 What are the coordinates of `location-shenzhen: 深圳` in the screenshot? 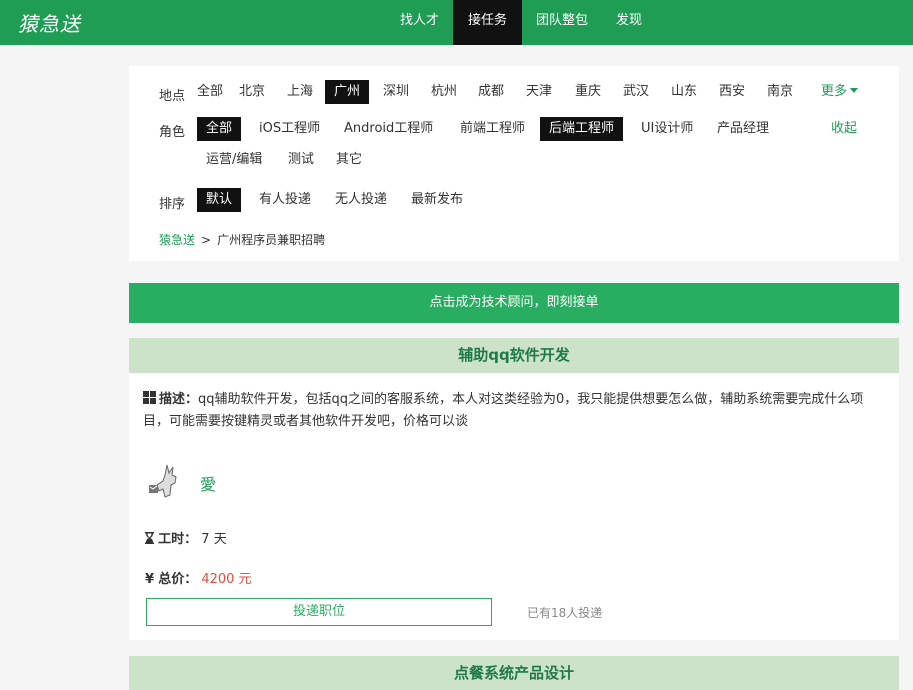 It's located at (396, 92).